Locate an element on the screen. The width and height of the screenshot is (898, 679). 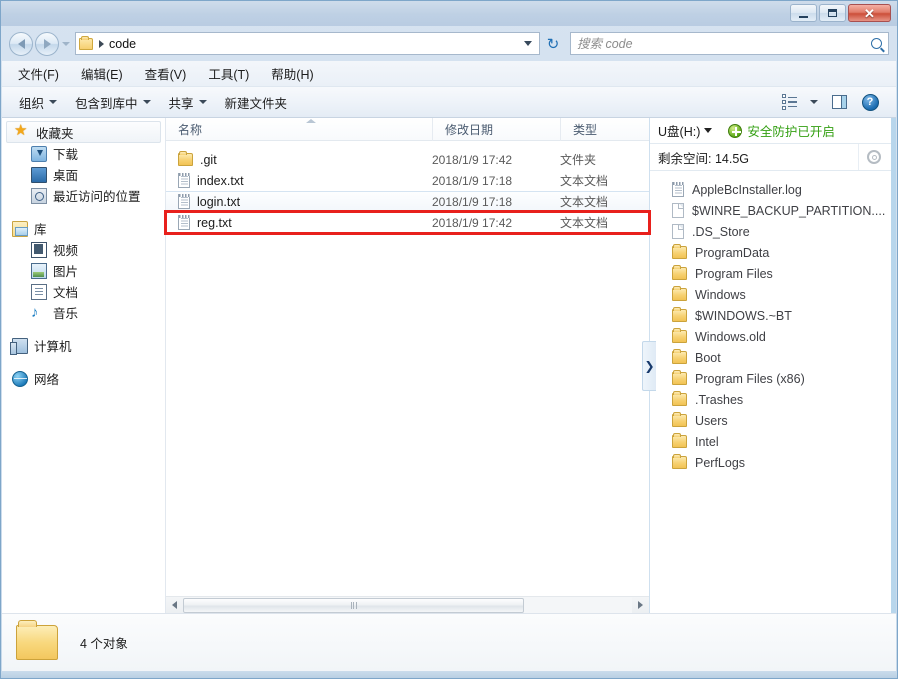
file-date-cell: 2018/1/9 17:18 is located at coordinates (472, 201).